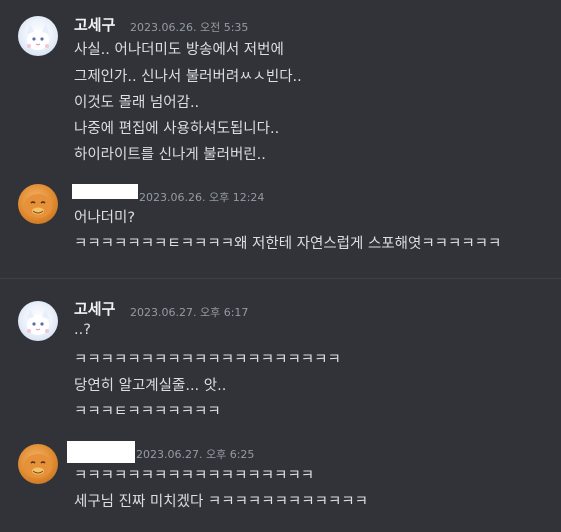 The height and width of the screenshot is (532, 561). I want to click on message-line: ..?, so click(82, 330).